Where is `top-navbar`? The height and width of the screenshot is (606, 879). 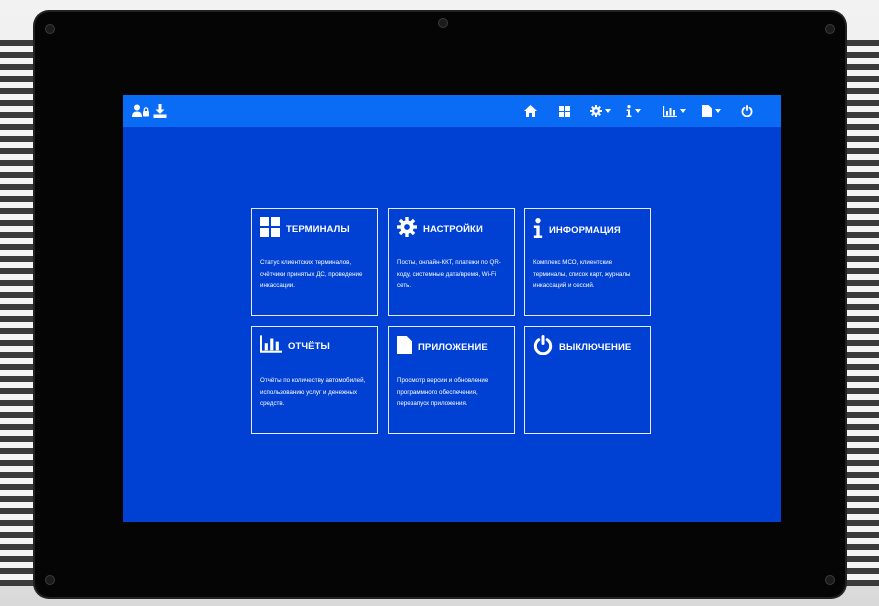 top-navbar is located at coordinates (452, 111).